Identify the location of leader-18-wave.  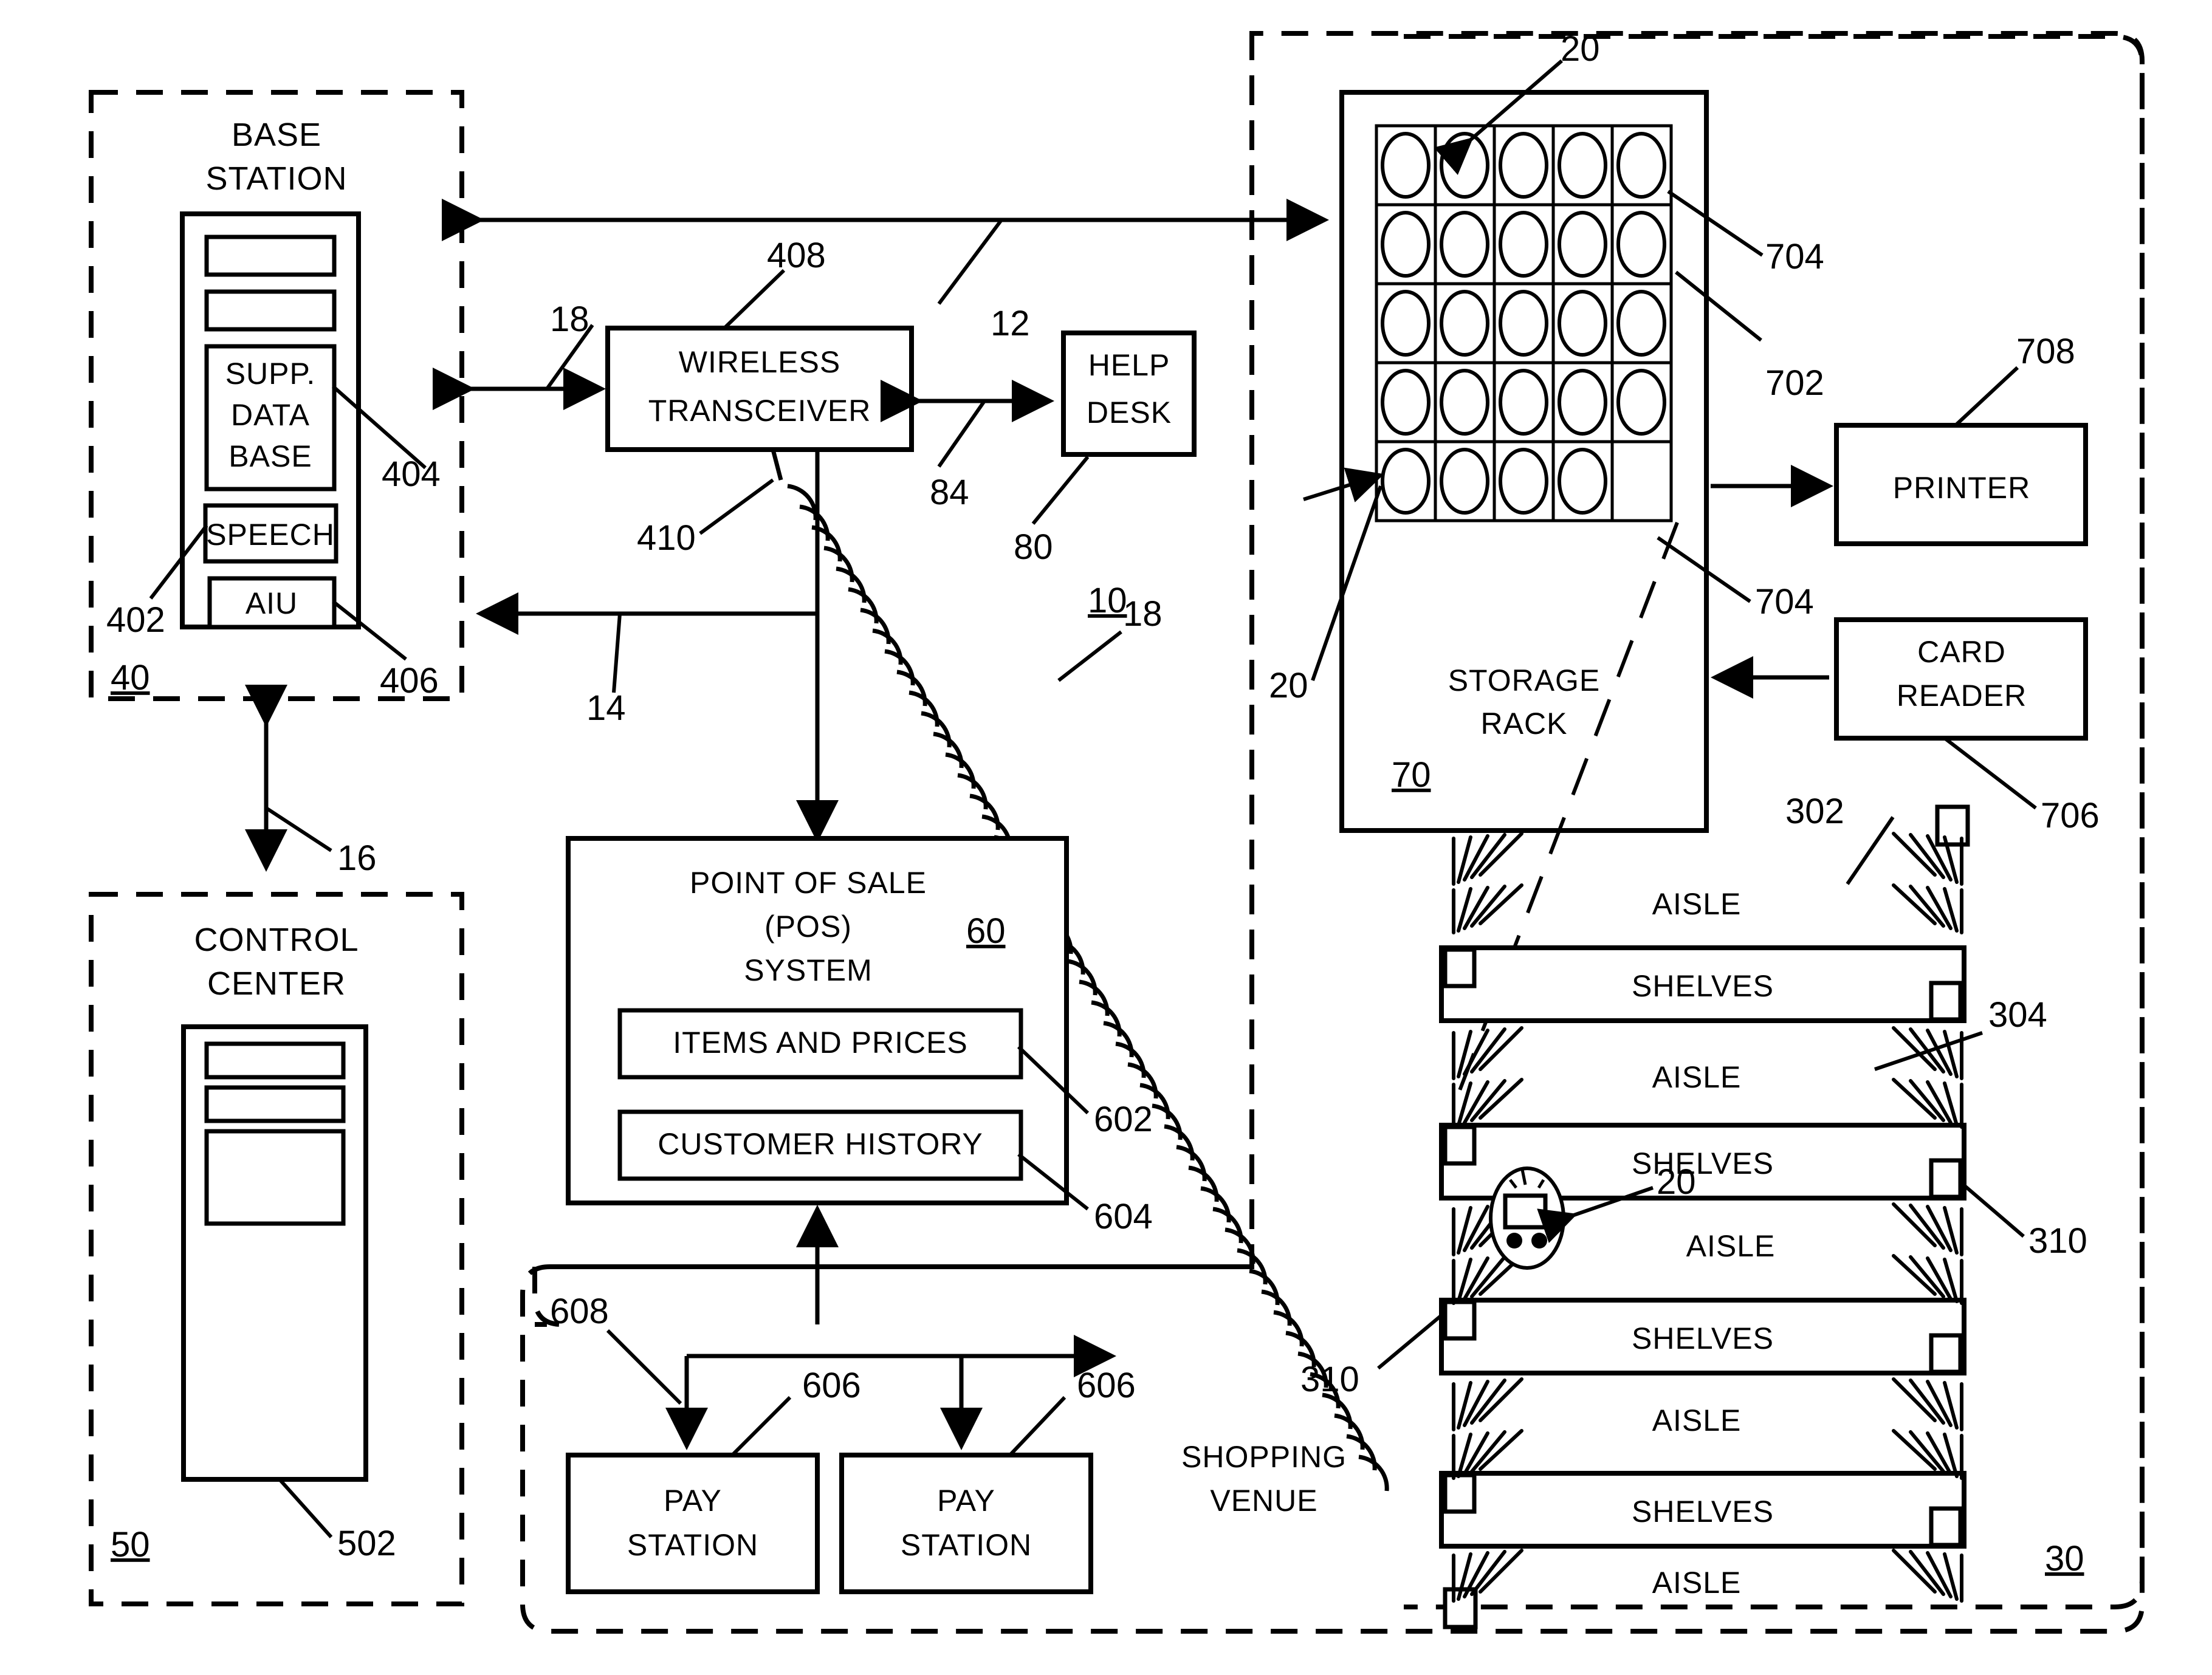
(1089, 656).